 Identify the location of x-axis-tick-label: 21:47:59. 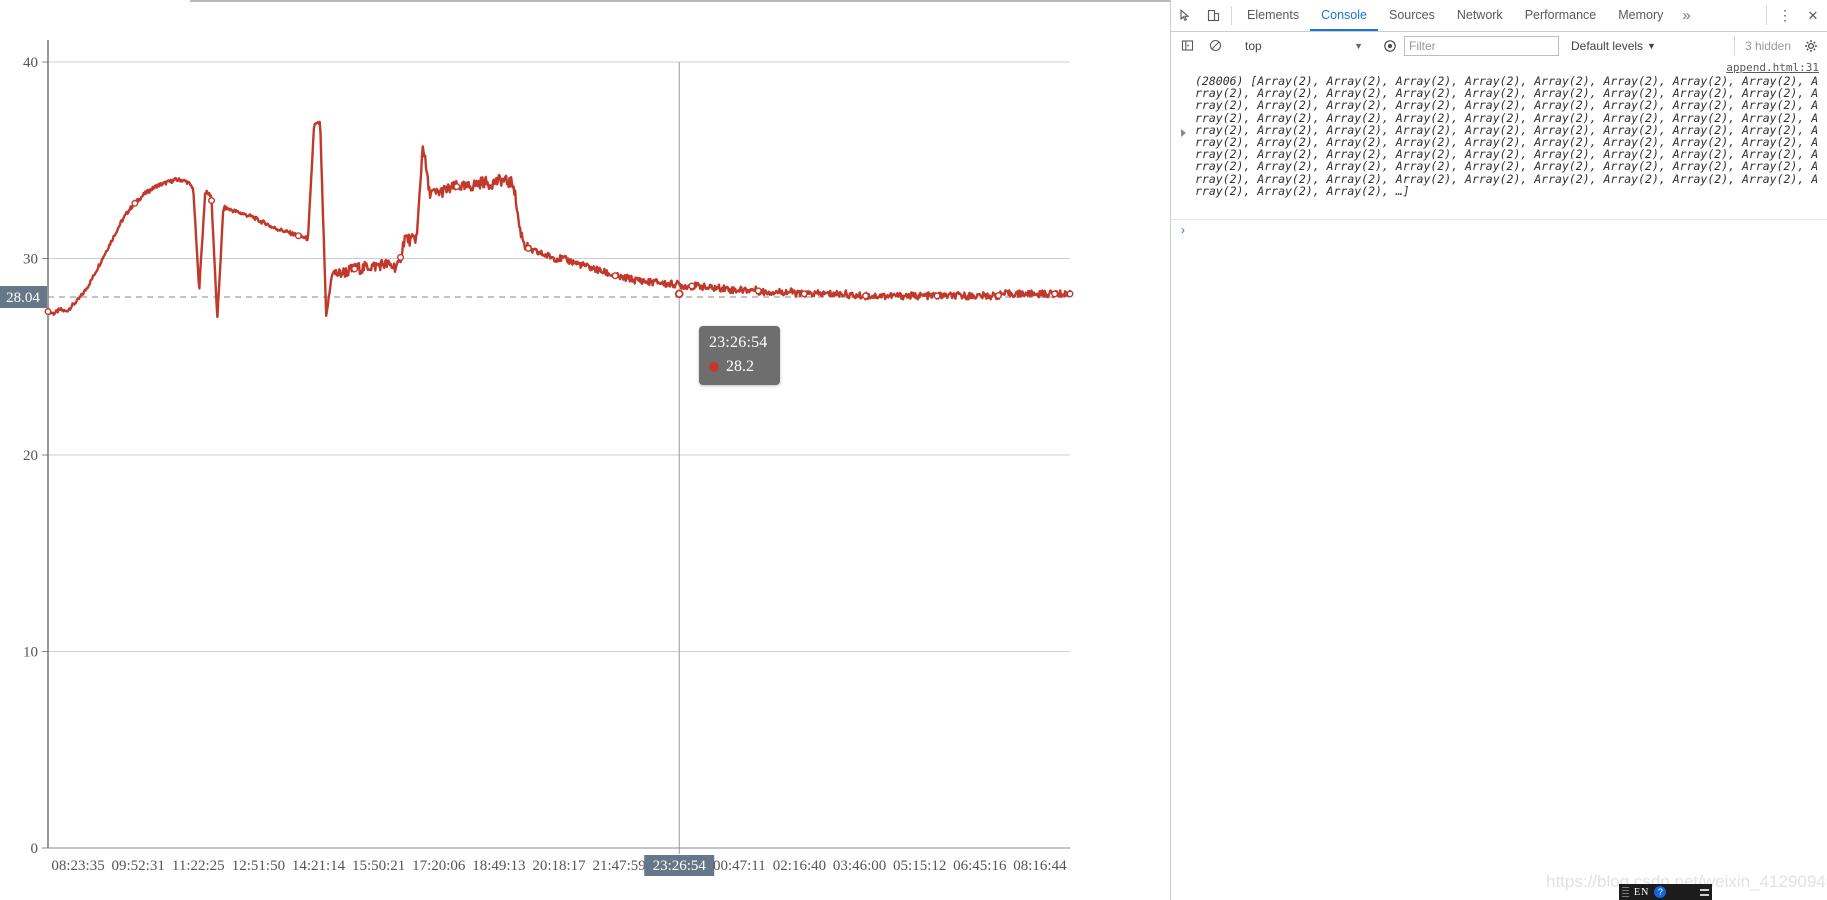
(618, 866).